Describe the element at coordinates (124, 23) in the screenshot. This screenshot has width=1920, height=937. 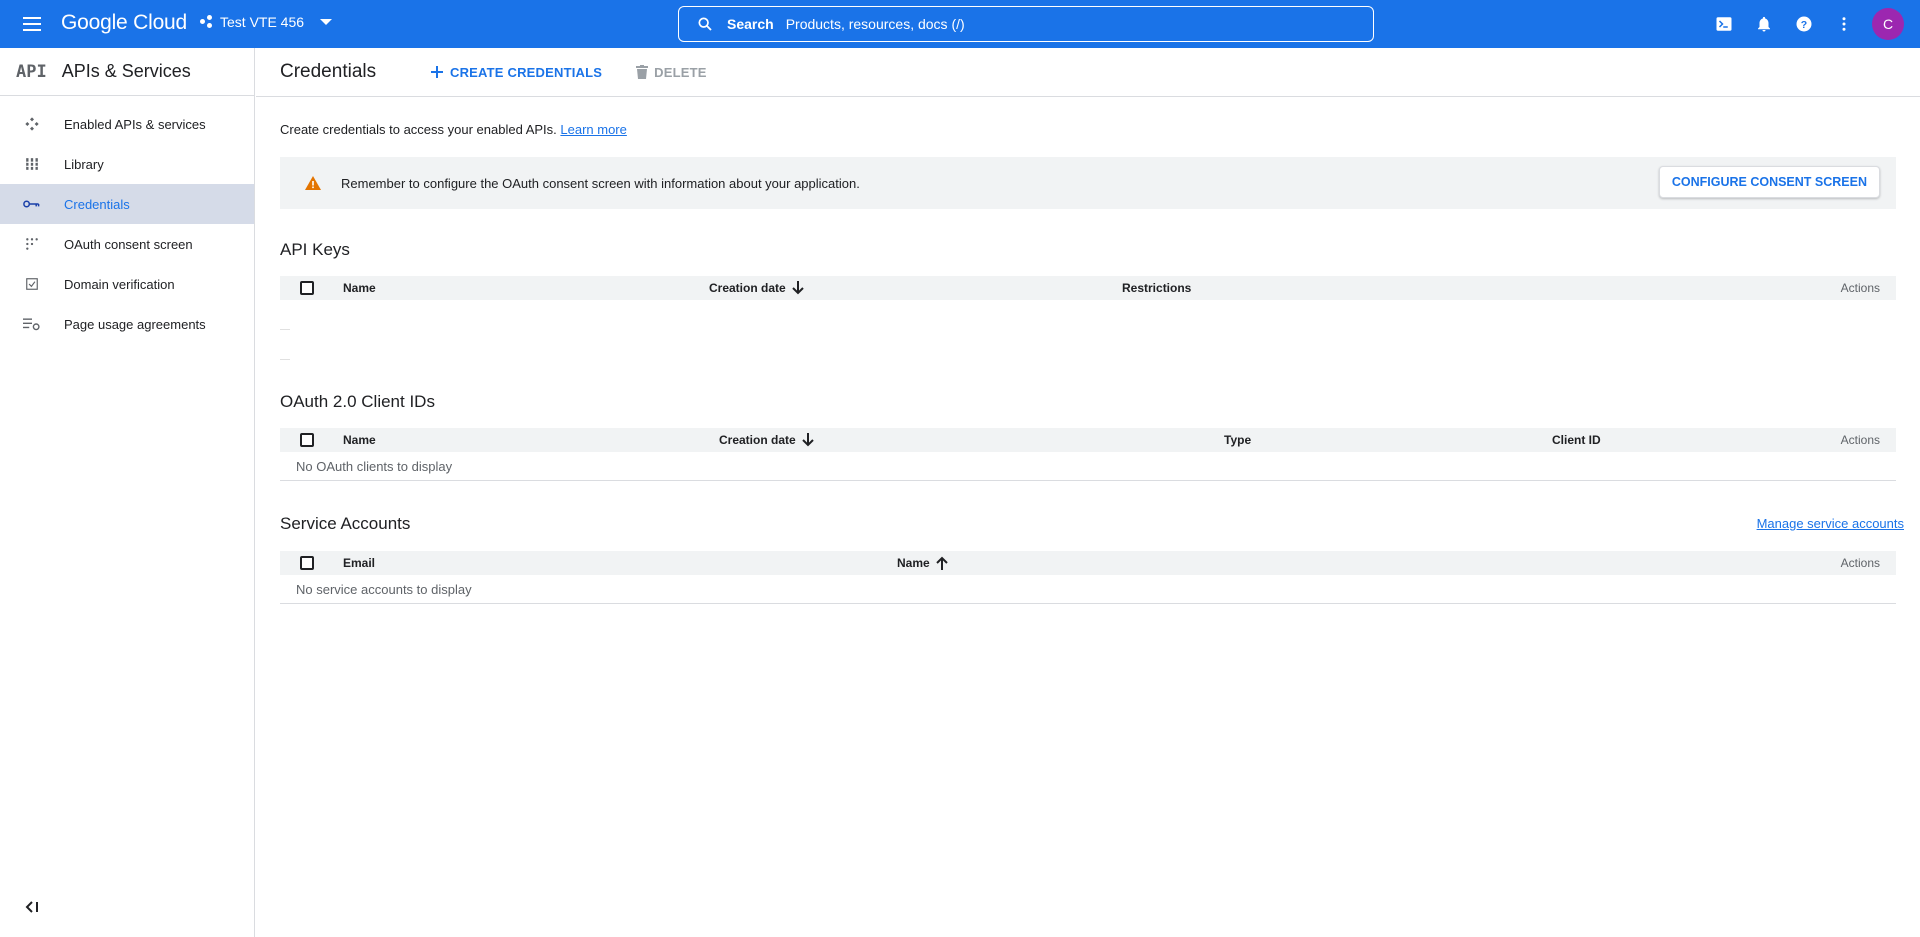
I see `google-cloud-logo: Google Cloud` at that location.